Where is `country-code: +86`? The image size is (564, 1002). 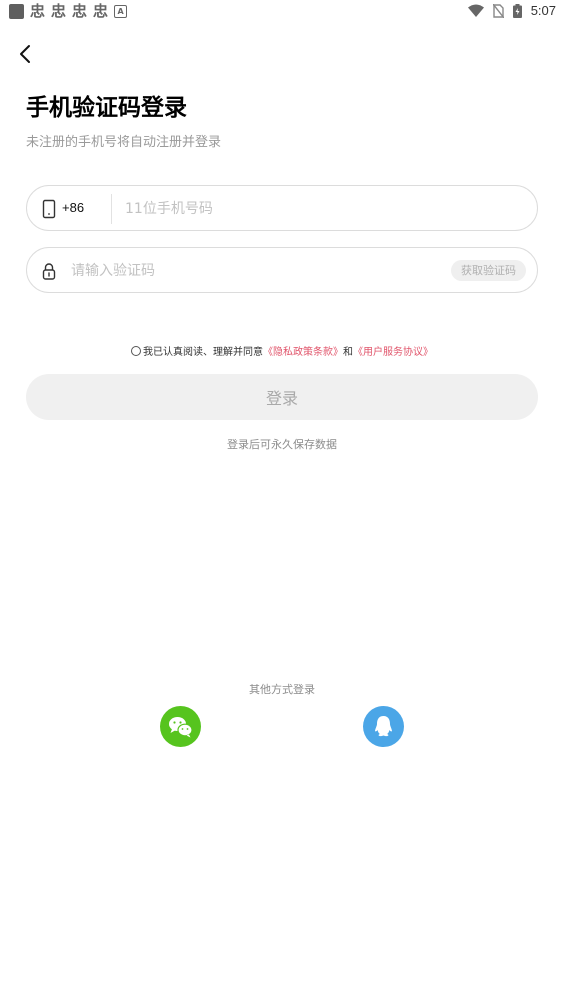
country-code: +86 is located at coordinates (73, 207).